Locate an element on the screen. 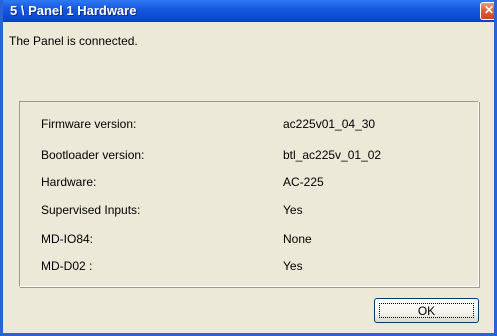  firmware-version-row: Firmware version: ac225v01_04_30 is located at coordinates (249, 126).